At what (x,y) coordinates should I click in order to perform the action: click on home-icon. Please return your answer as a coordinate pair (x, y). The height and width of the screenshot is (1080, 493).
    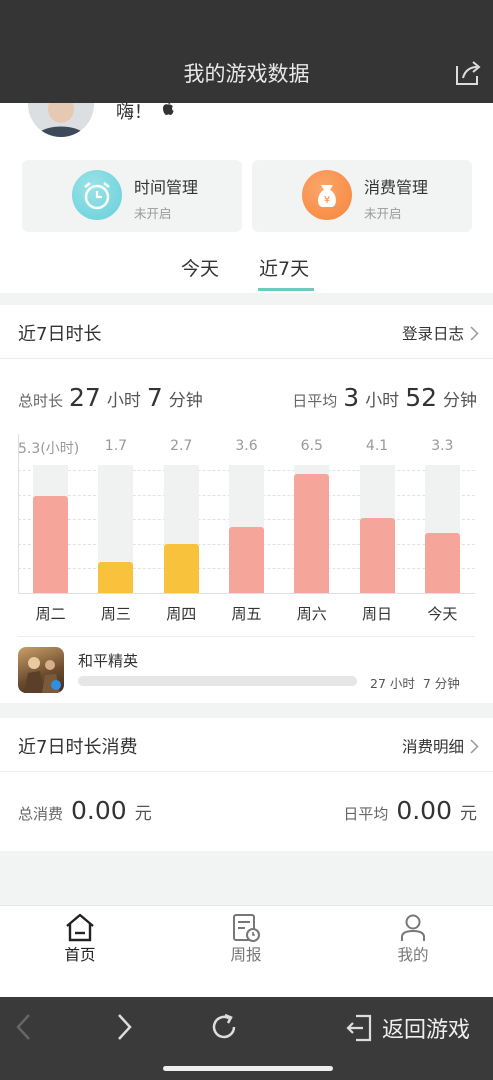
    Looking at the image, I should click on (80, 927).